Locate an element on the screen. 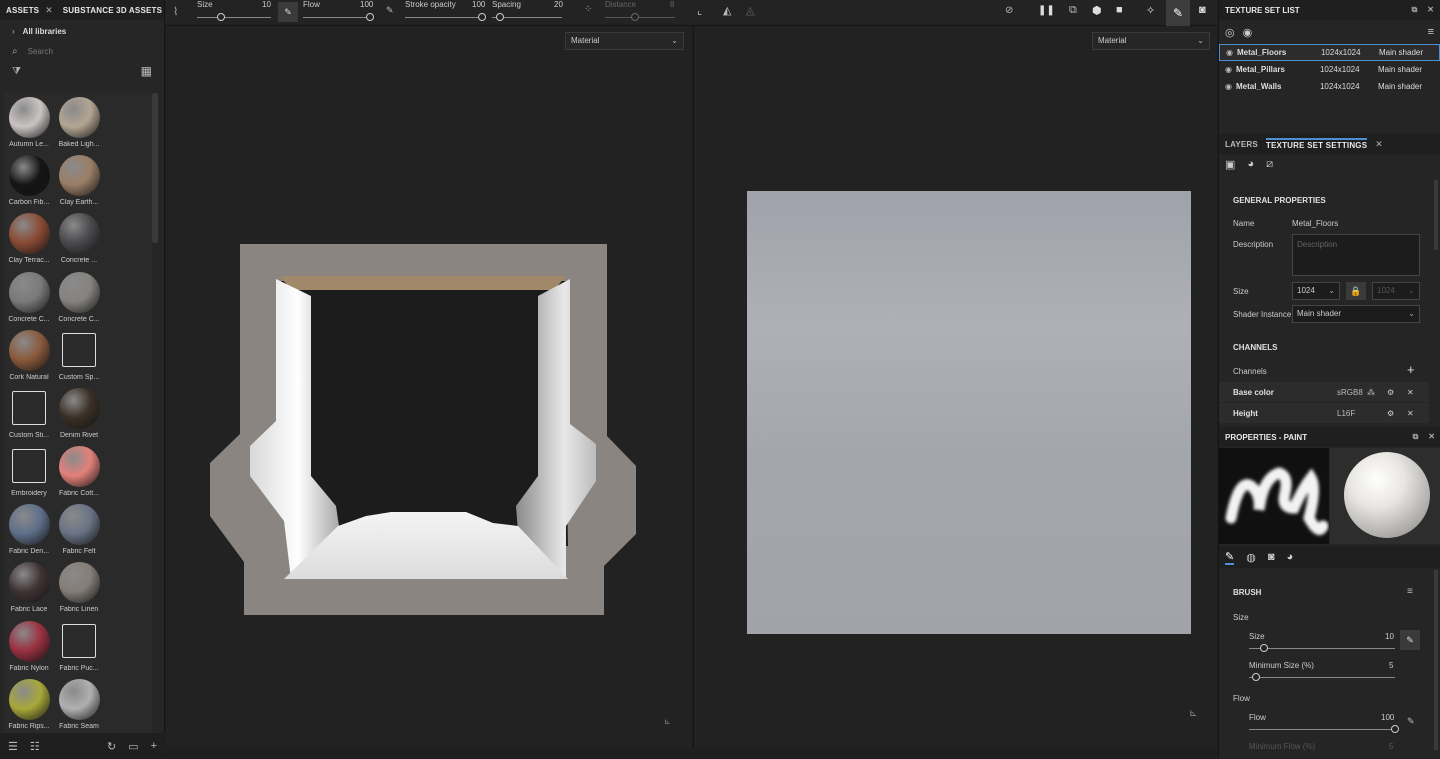 The height and width of the screenshot is (759, 1440). channel-row: Base color sRGB8 ⁂ ⚙ ✕ is located at coordinates (1324, 392).